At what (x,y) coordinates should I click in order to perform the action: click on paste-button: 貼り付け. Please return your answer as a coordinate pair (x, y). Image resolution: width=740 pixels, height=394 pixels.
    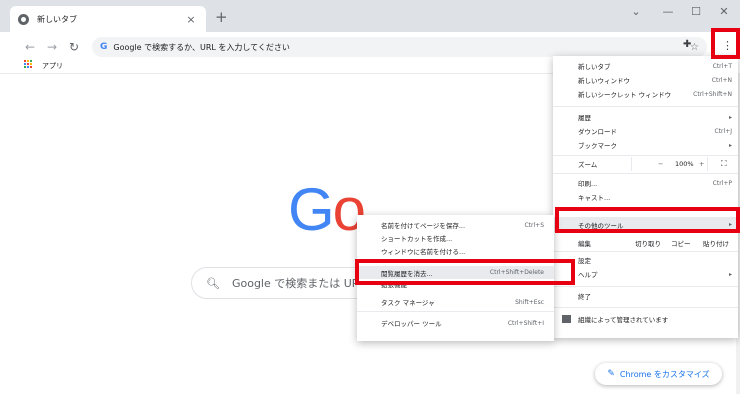
    Looking at the image, I should click on (716, 243).